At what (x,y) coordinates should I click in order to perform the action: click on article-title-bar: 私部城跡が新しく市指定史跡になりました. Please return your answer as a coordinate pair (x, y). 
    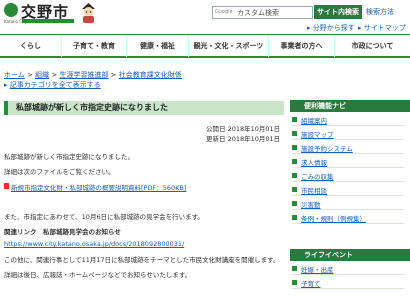
    Looking at the image, I should click on (144, 108).